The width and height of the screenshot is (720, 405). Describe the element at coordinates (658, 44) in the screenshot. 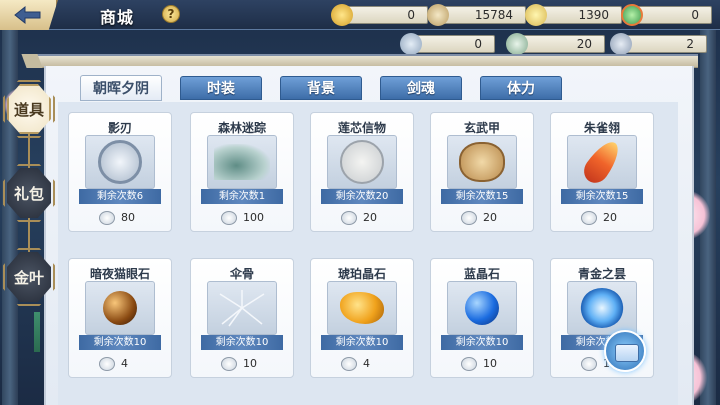

I see `currency-ticket: 2` at that location.